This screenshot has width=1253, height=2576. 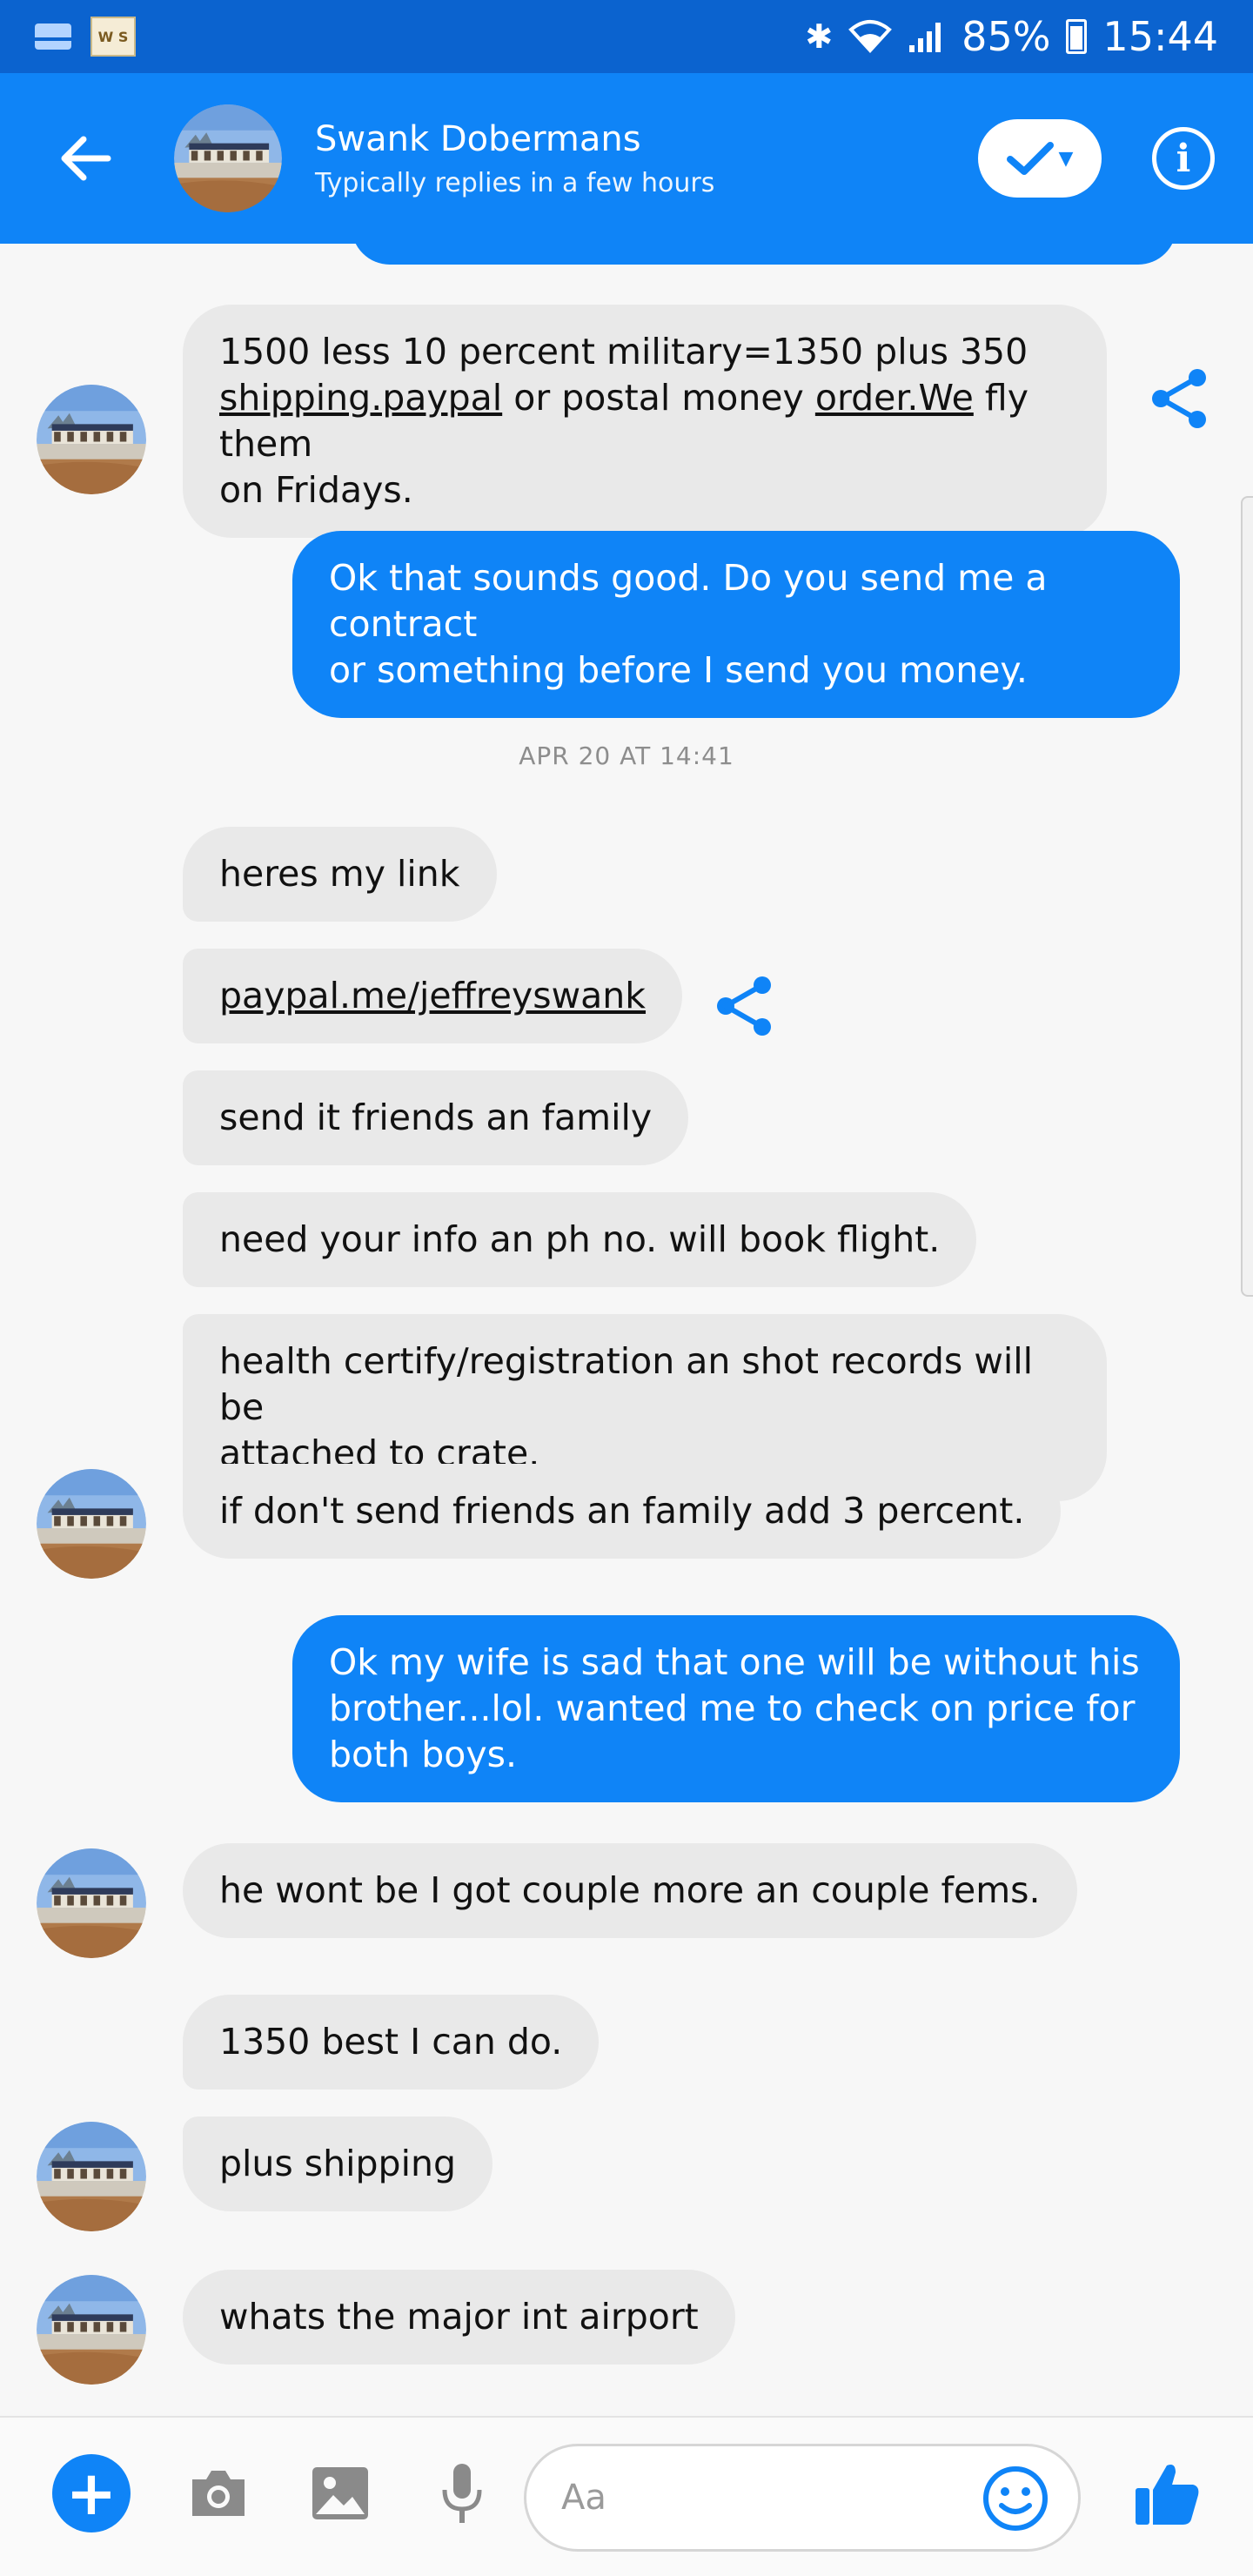 What do you see at coordinates (802, 2498) in the screenshot?
I see `message-input: Aa` at bounding box center [802, 2498].